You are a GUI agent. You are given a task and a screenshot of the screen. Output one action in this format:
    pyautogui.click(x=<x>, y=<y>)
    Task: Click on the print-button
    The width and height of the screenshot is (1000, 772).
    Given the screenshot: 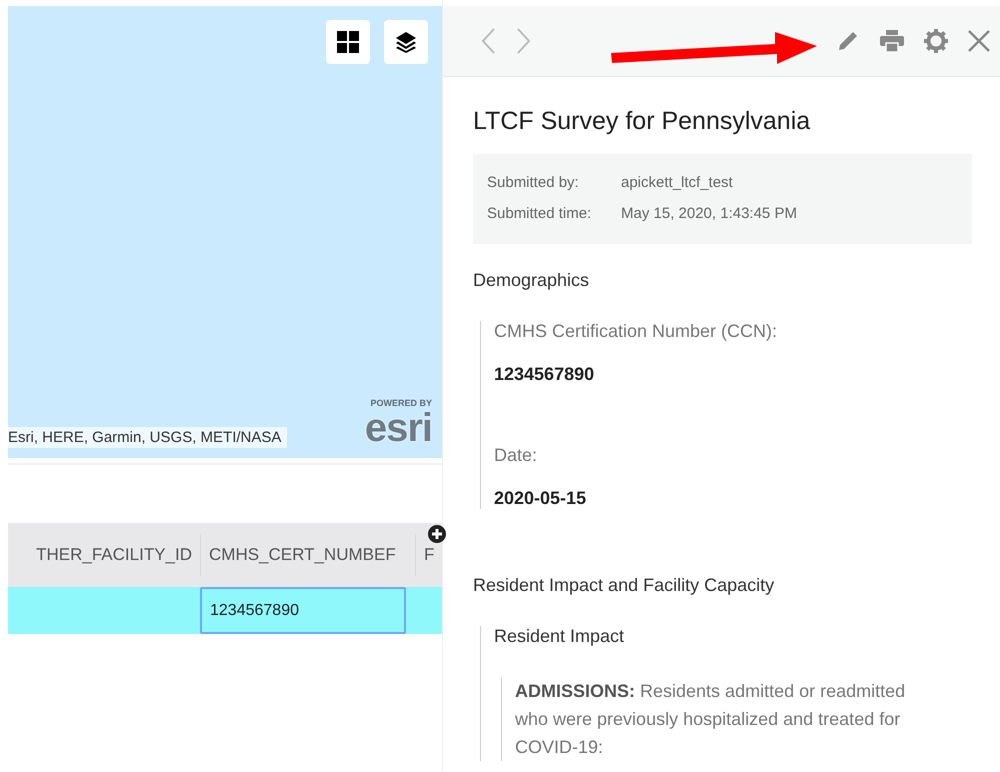 What is the action you would take?
    pyautogui.click(x=892, y=41)
    